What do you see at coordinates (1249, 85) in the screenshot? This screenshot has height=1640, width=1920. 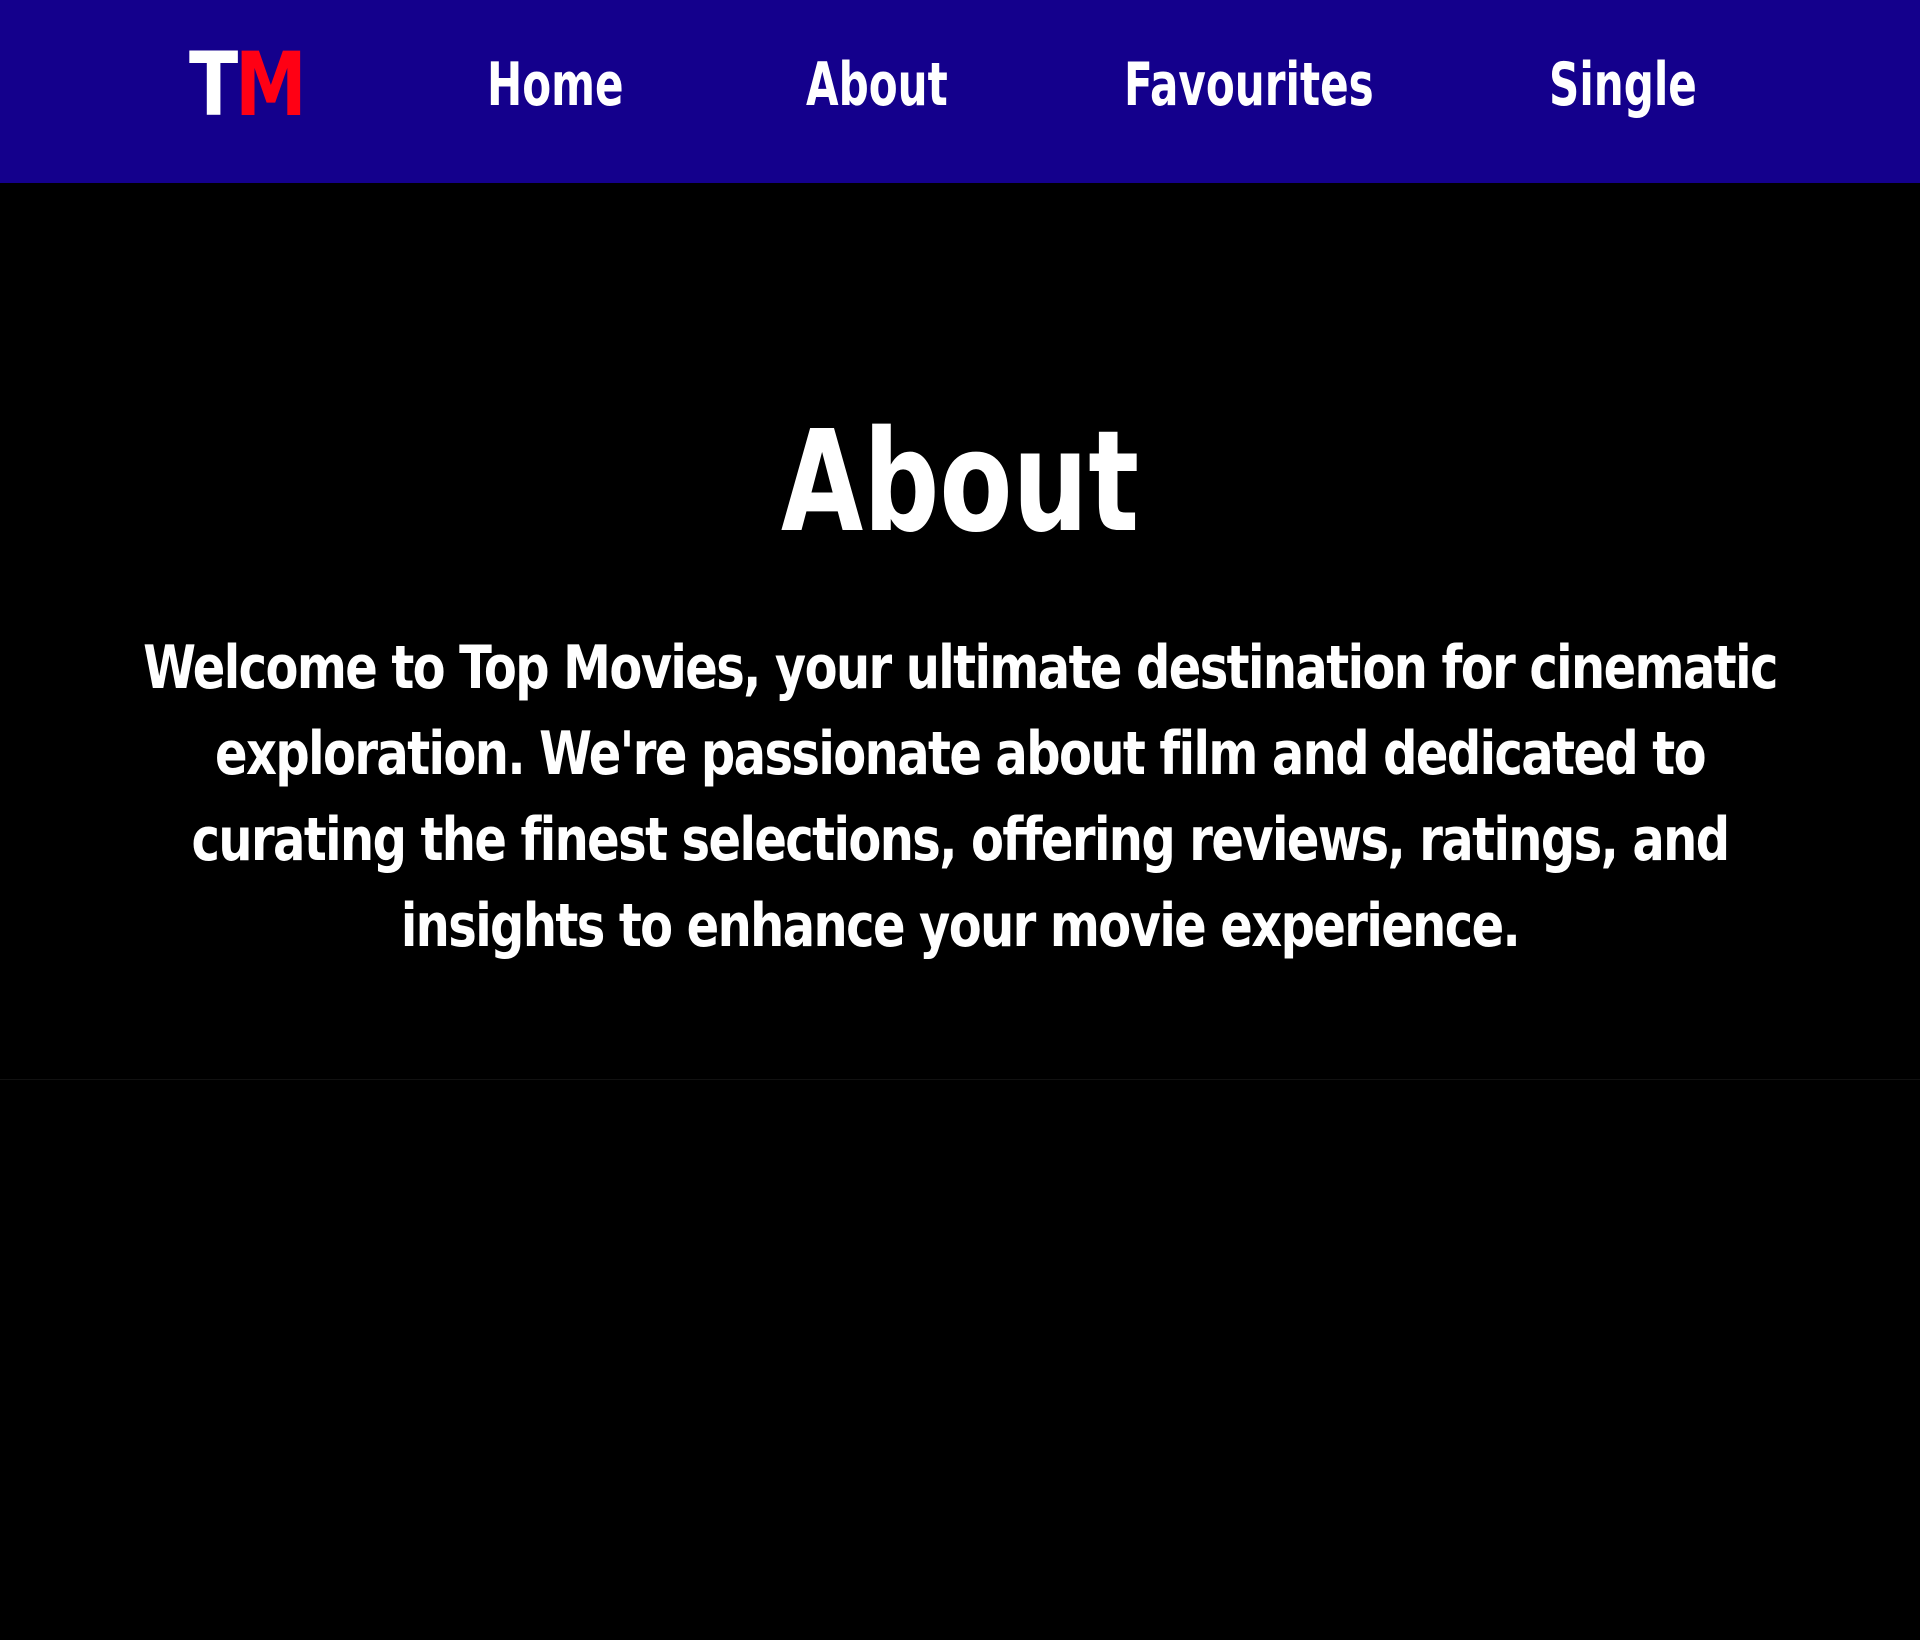 I see `nav-link-favourites: Favourites` at bounding box center [1249, 85].